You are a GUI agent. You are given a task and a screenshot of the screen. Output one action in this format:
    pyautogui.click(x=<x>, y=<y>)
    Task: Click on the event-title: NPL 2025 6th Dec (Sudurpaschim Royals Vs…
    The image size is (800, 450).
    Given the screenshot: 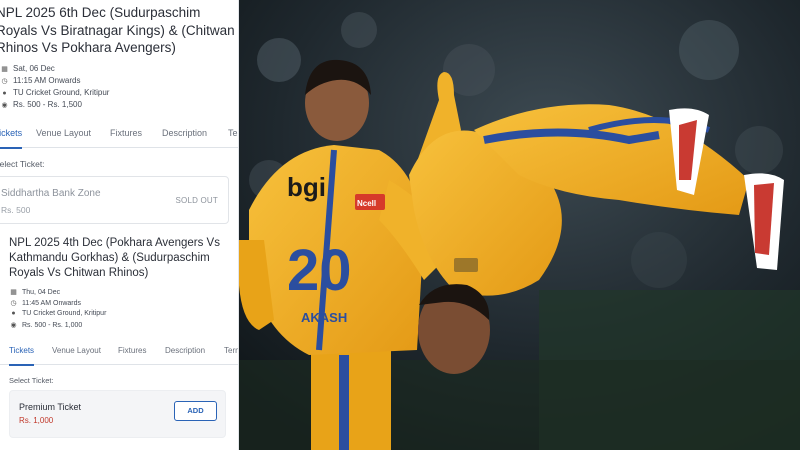 What is the action you would take?
    pyautogui.click(x=119, y=30)
    